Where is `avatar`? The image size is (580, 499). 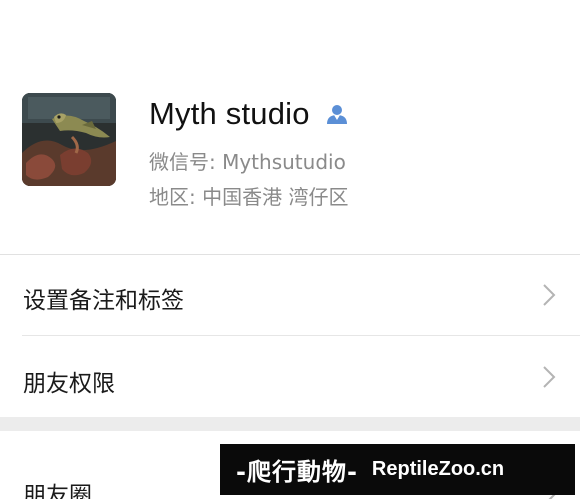 avatar is located at coordinates (69, 139).